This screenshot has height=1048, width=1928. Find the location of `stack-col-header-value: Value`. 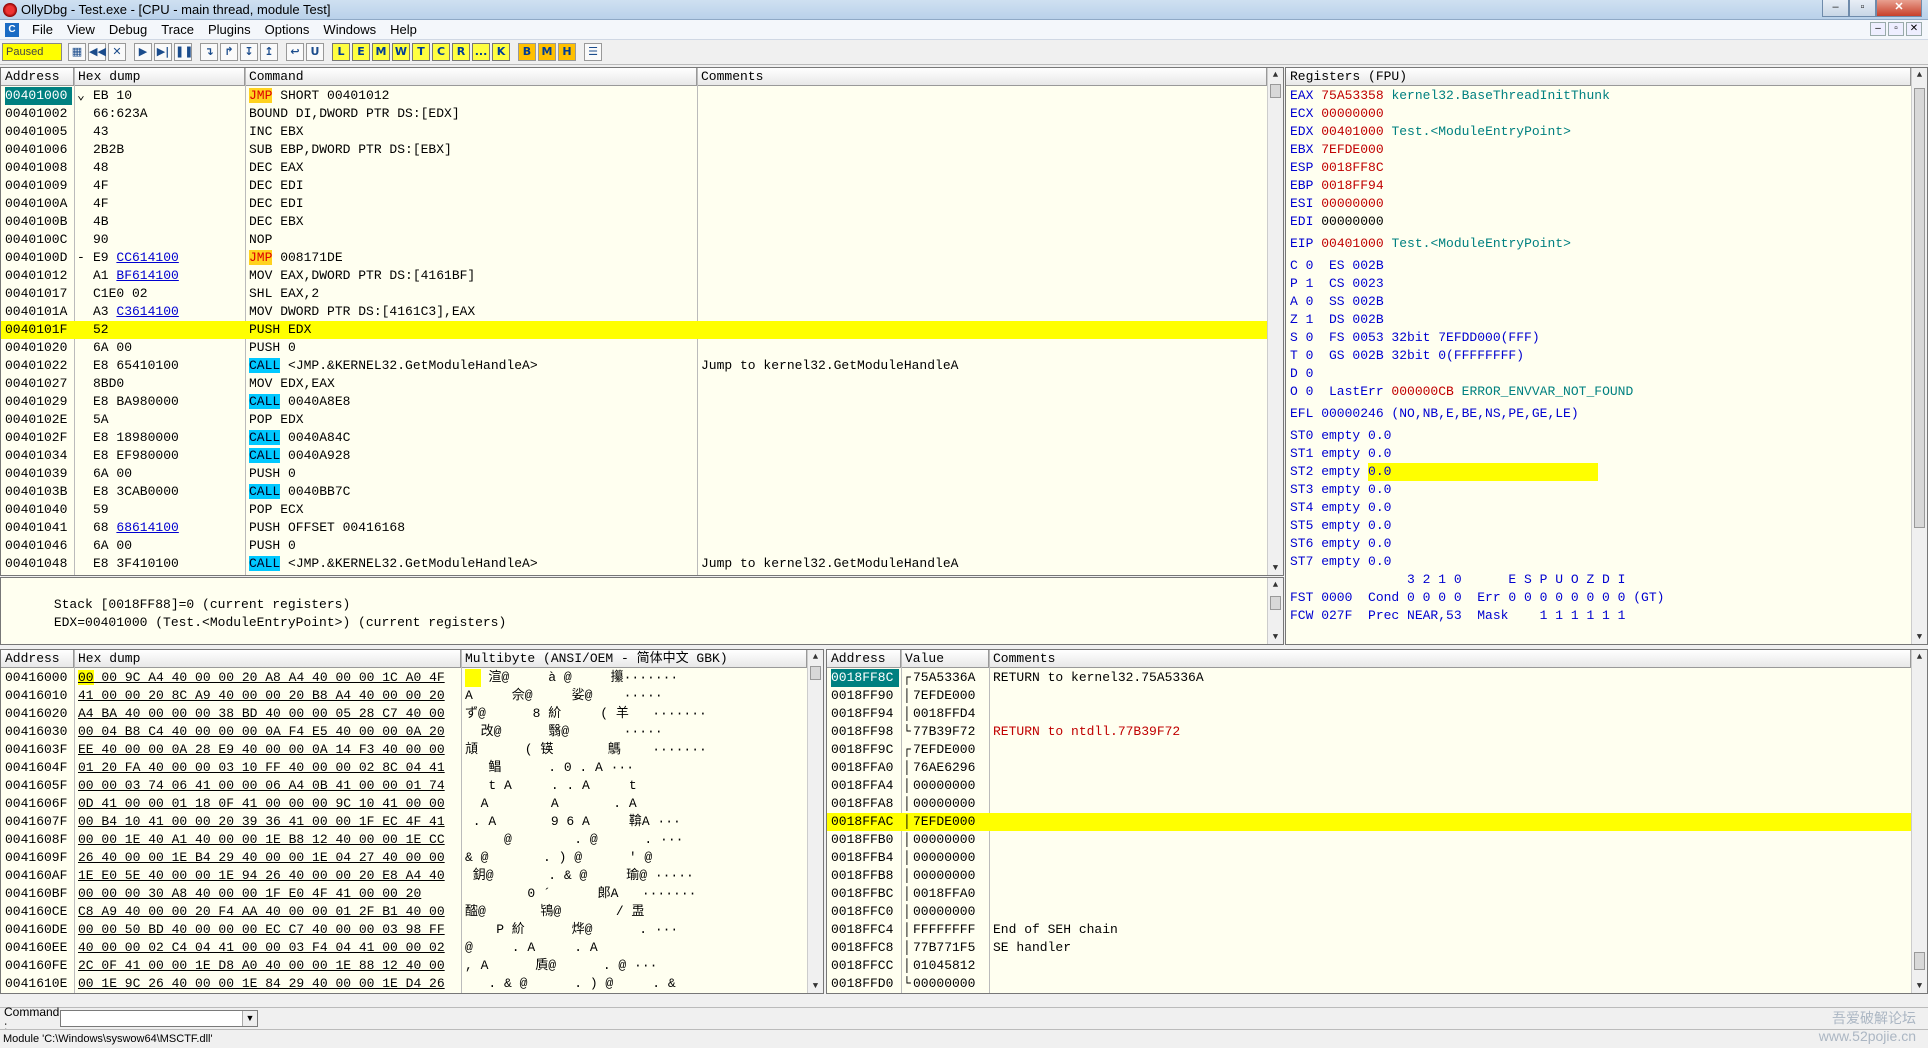

stack-col-header-value: Value is located at coordinates (945, 659).